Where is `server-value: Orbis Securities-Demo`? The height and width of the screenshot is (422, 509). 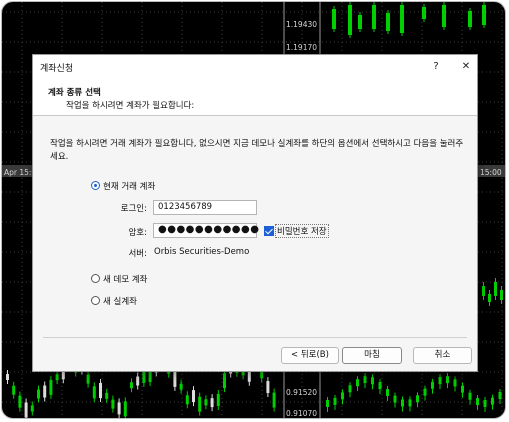
server-value: Orbis Securities-Demo is located at coordinates (202, 252).